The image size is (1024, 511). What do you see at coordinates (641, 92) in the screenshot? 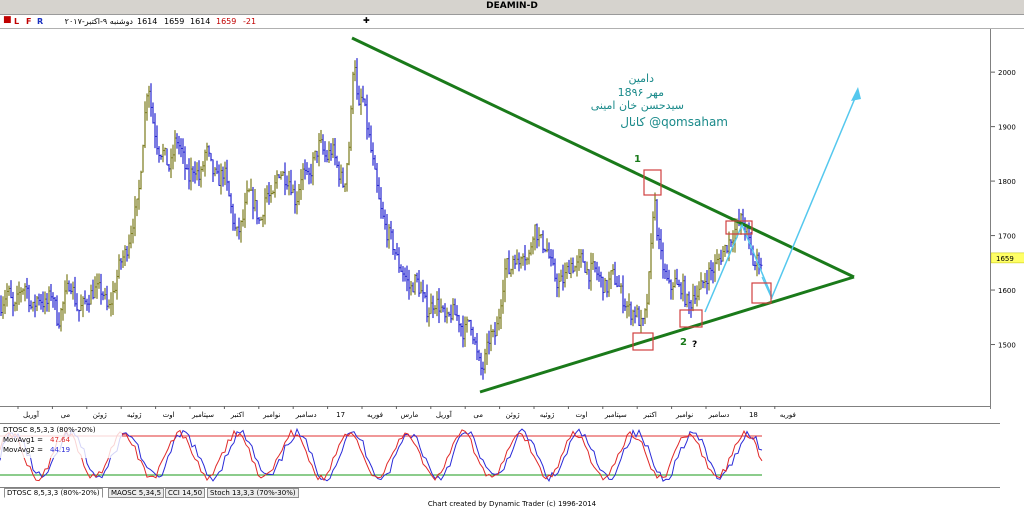
I see `annotation-line2: 18مهر ۹۶` at bounding box center [641, 92].